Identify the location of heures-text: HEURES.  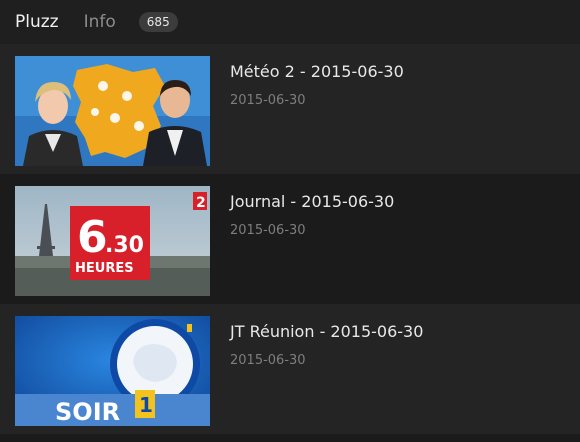
(104, 268).